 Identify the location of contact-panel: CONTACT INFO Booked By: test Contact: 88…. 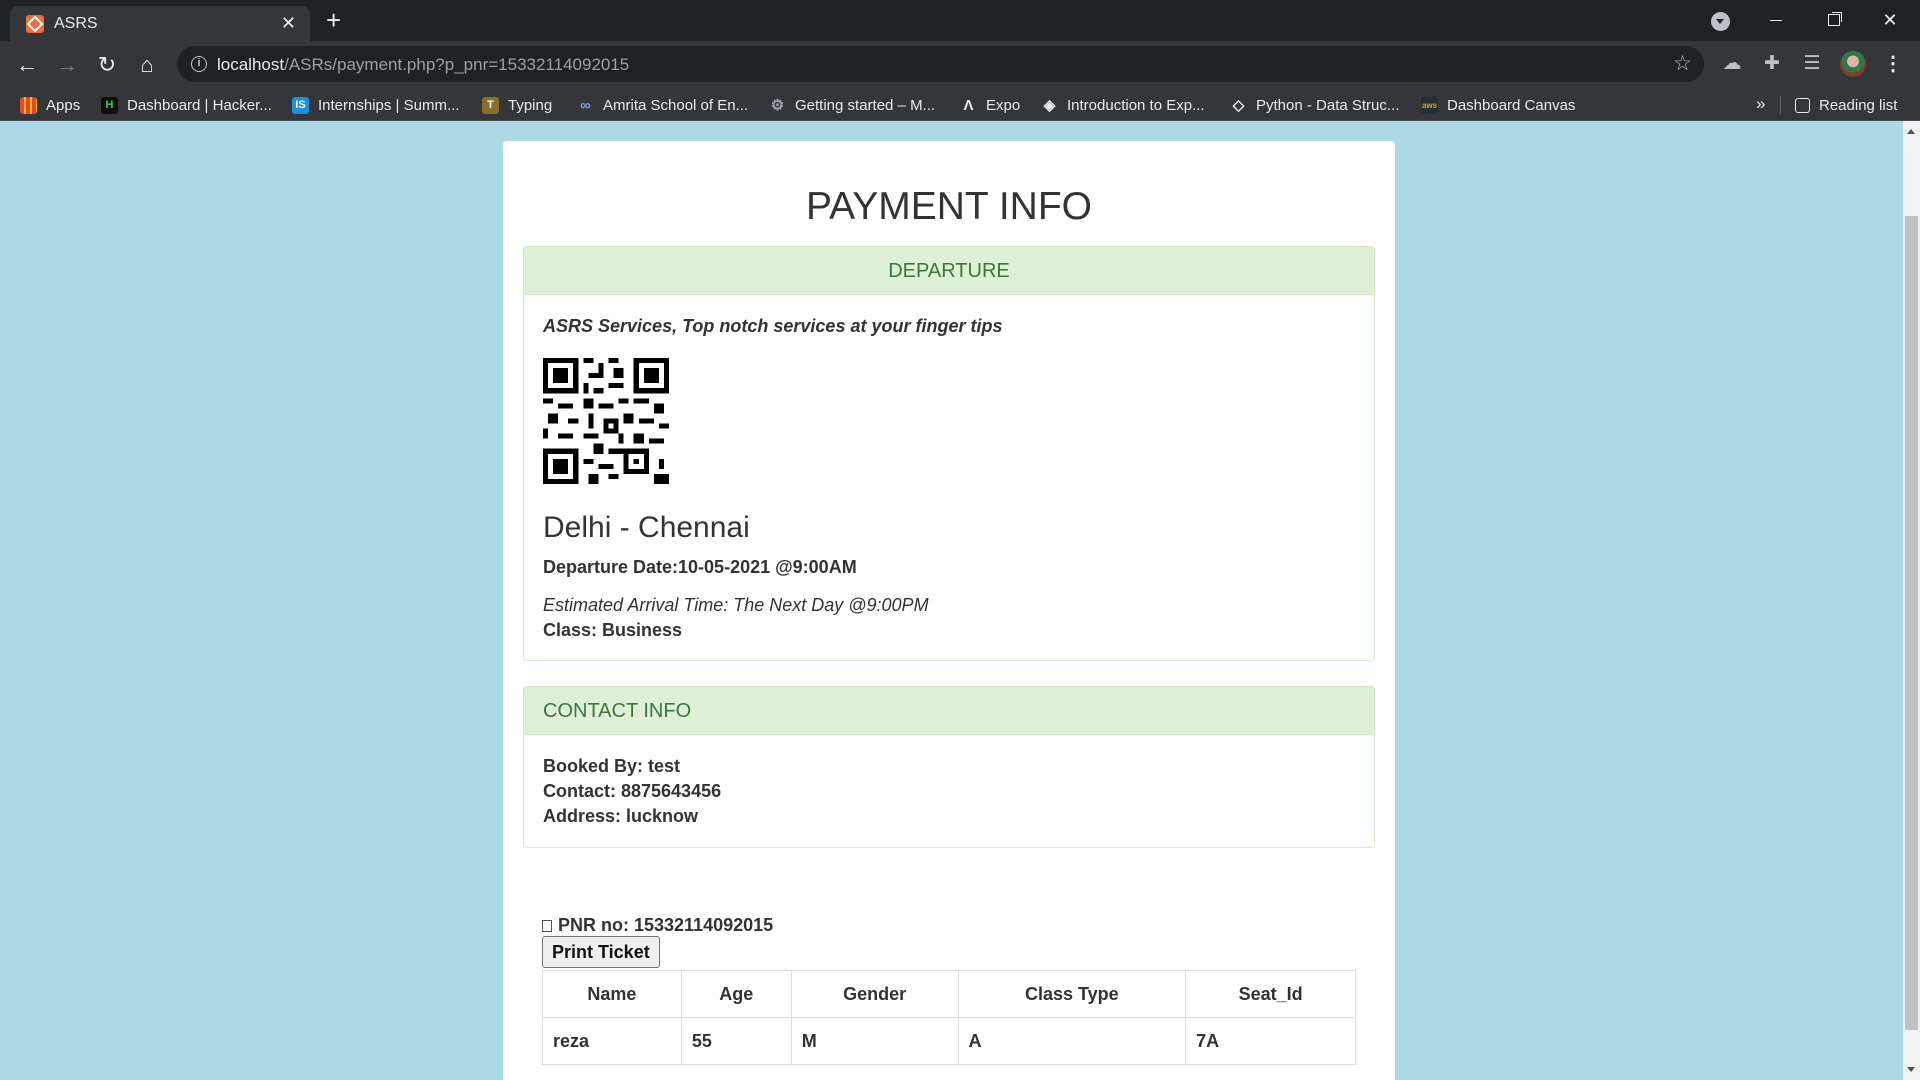
(949, 767).